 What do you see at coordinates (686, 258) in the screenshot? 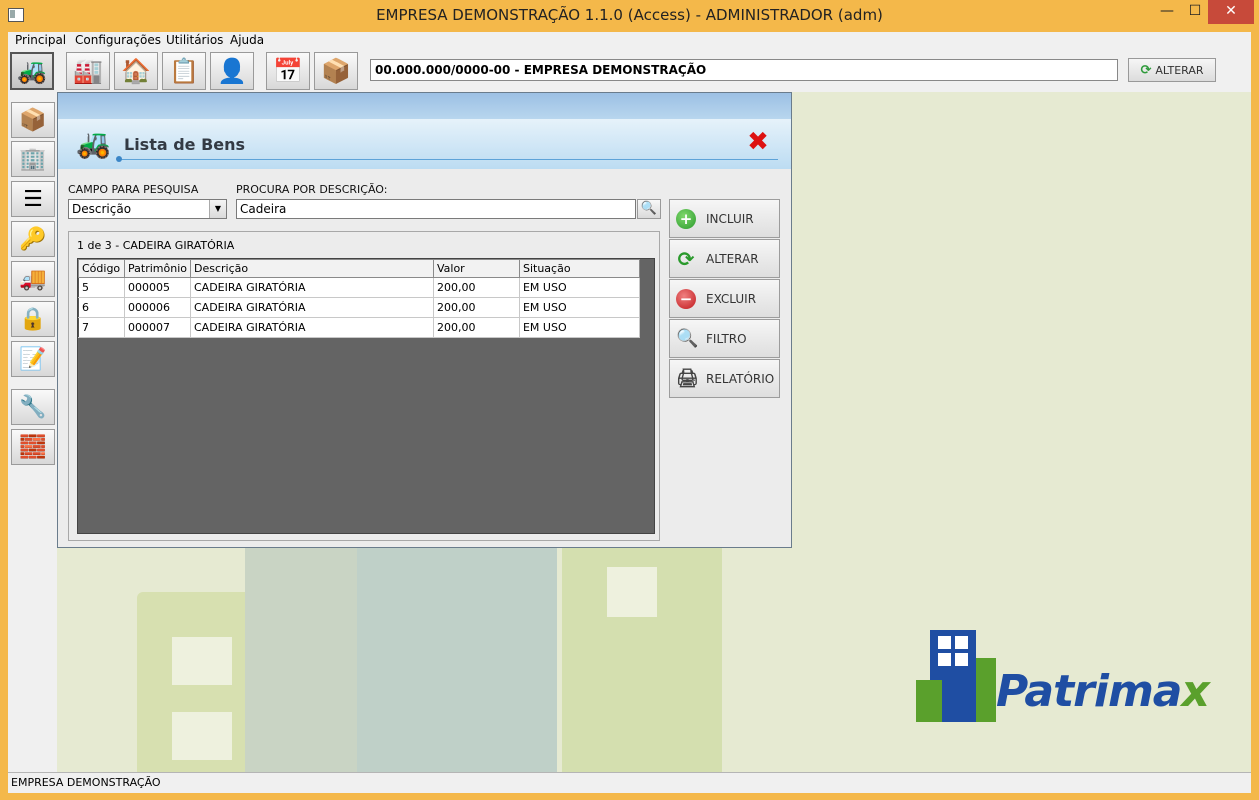
I see `refresh-icon: ⟳` at bounding box center [686, 258].